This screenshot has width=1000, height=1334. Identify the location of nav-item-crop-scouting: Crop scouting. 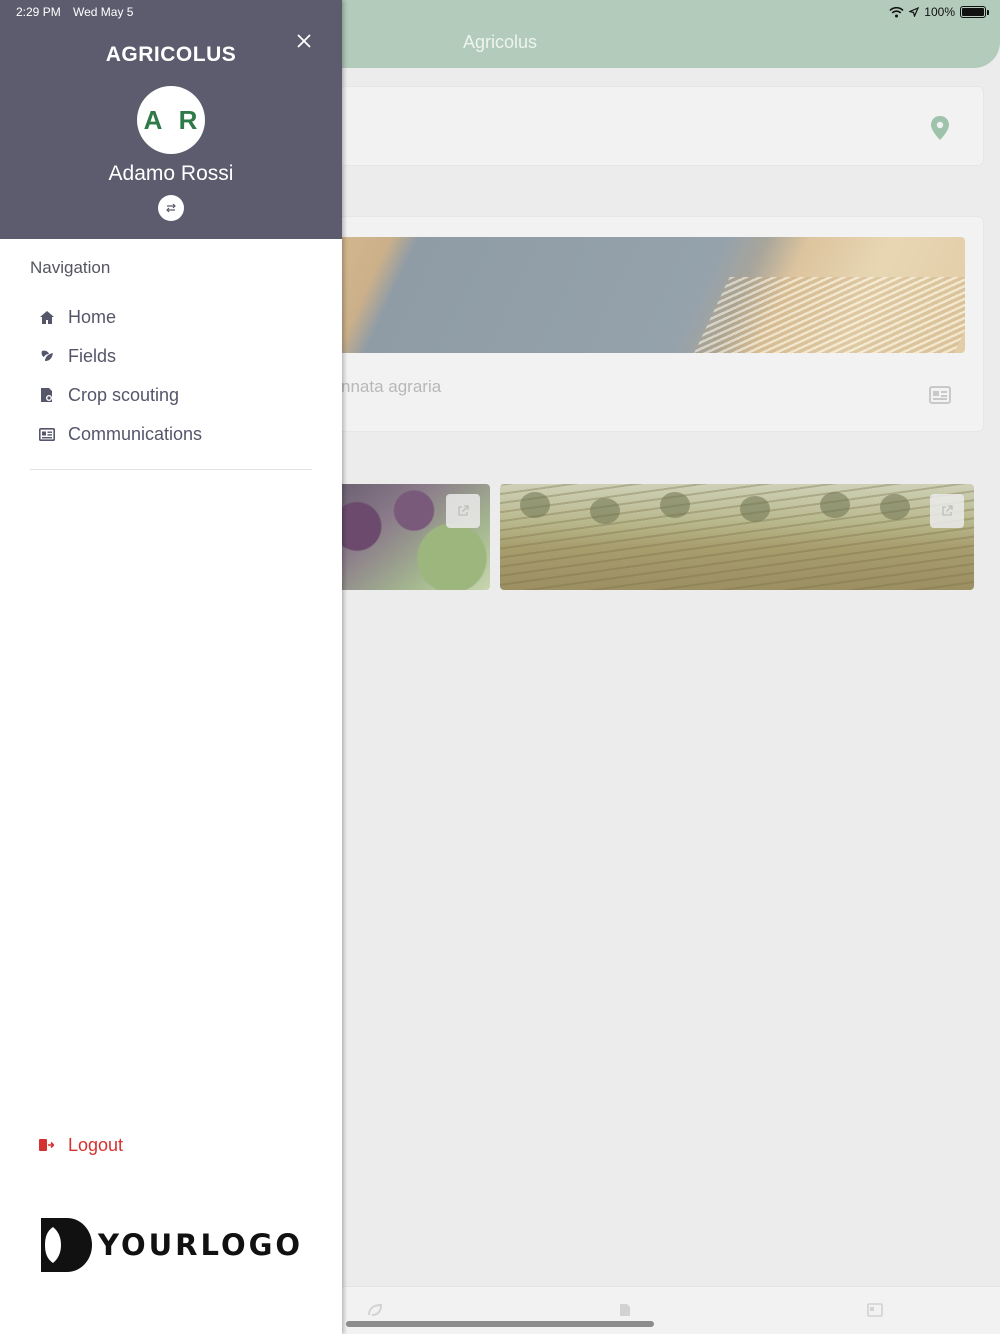
(178, 395).